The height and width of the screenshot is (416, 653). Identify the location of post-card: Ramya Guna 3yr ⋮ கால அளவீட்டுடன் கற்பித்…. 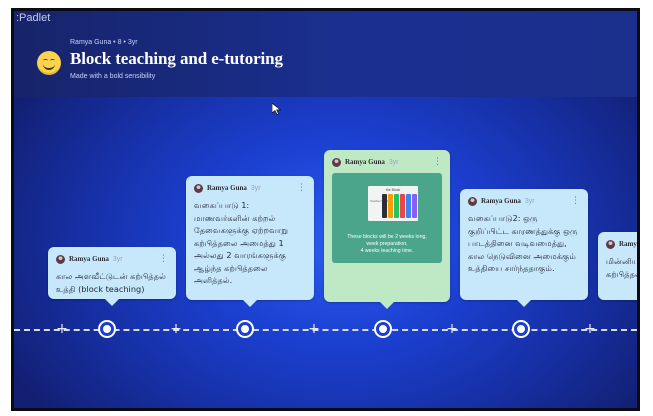
(112, 276).